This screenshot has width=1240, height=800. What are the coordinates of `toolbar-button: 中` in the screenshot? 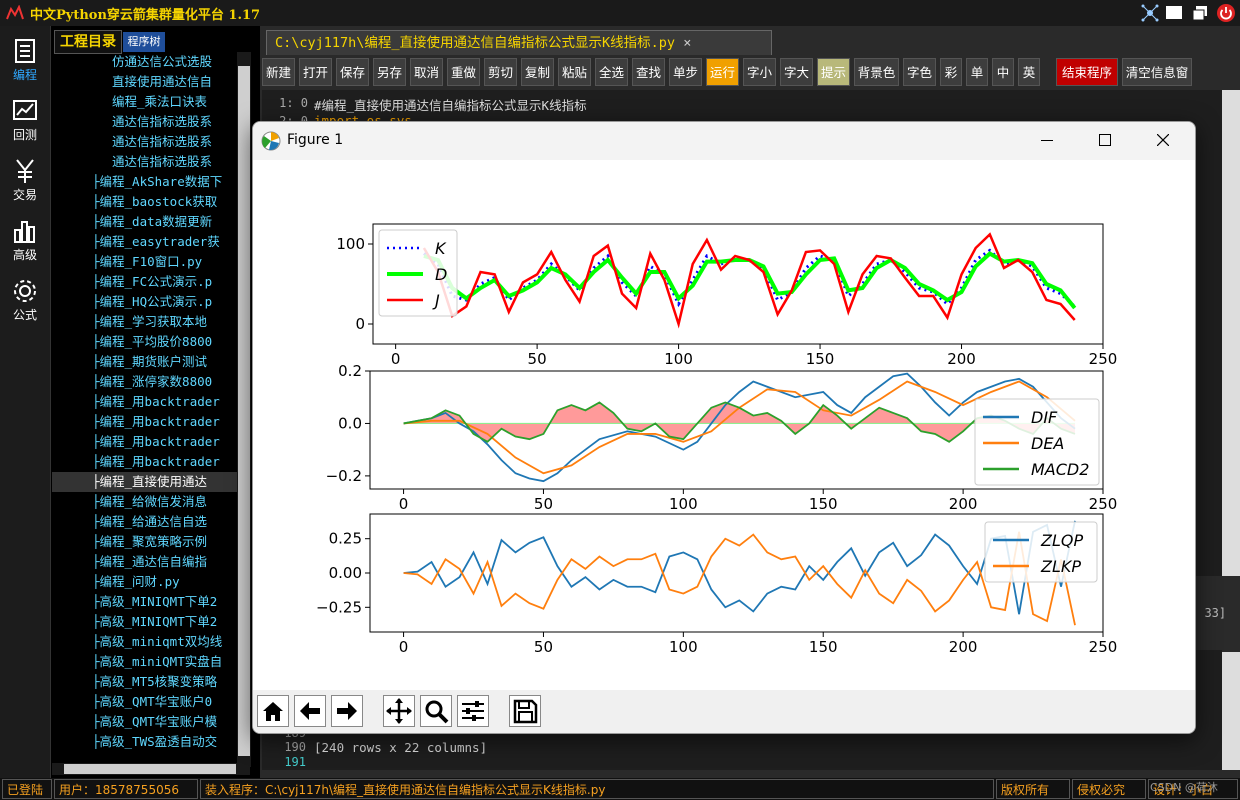 It's located at (1003, 72).